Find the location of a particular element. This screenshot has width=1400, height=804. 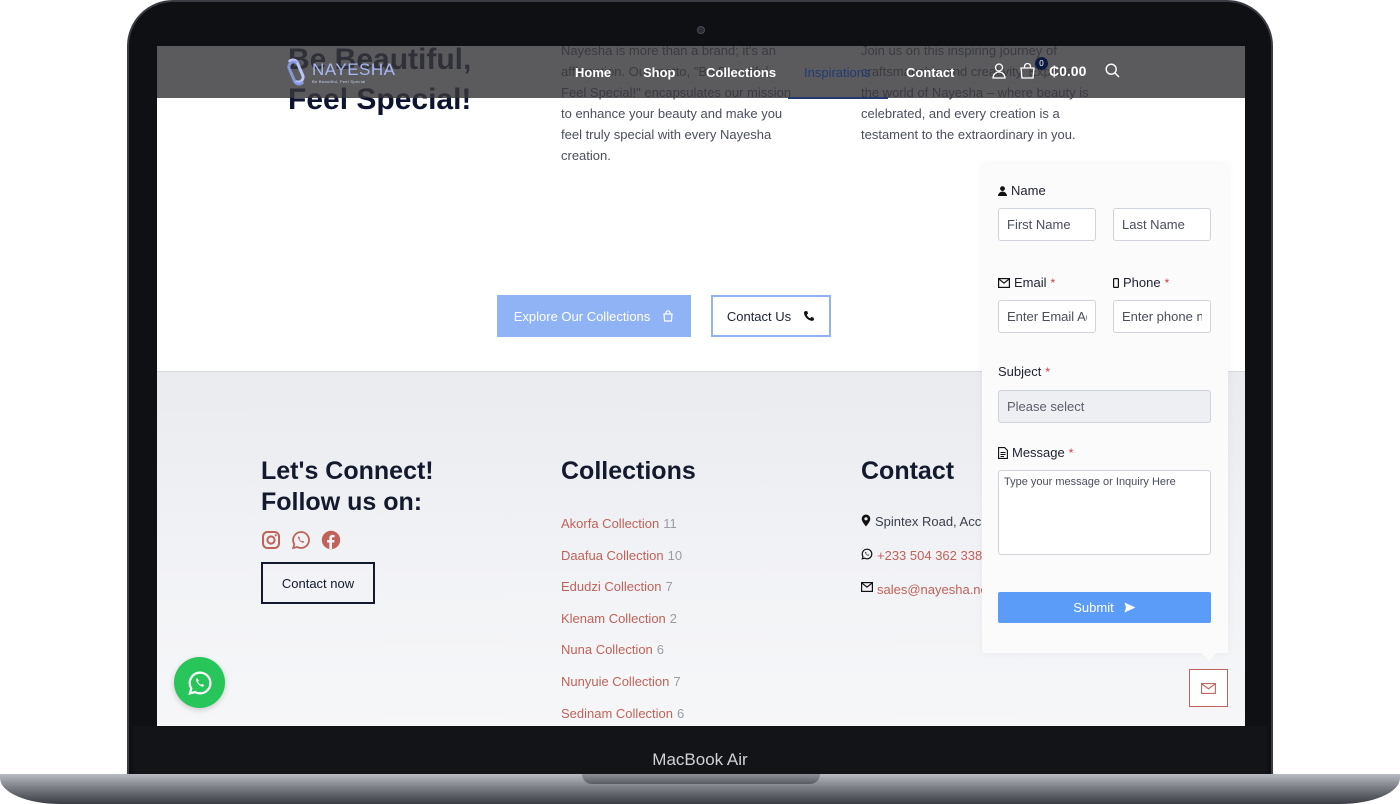

map-pin-icon is located at coordinates (866, 520).